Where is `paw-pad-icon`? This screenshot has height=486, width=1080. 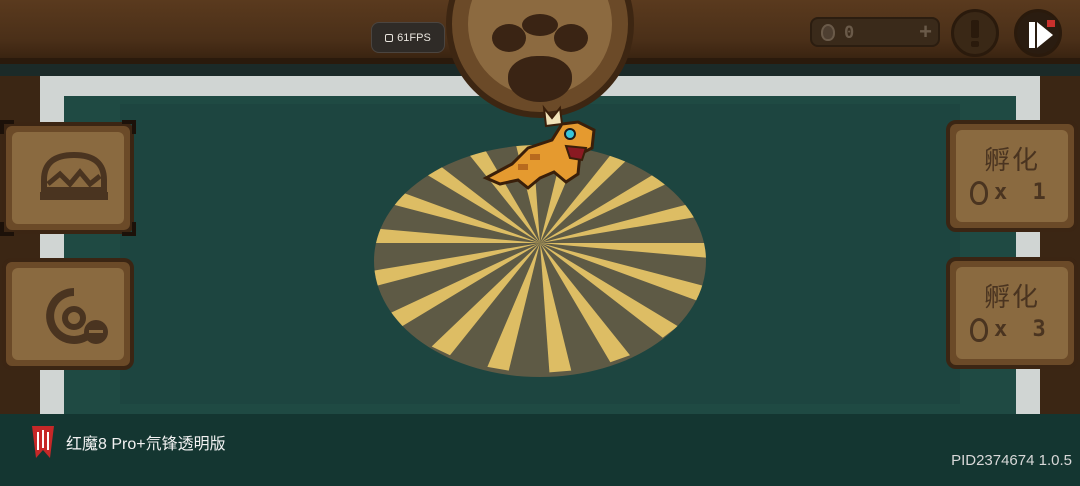
paw-pad-icon is located at coordinates (540, 79).